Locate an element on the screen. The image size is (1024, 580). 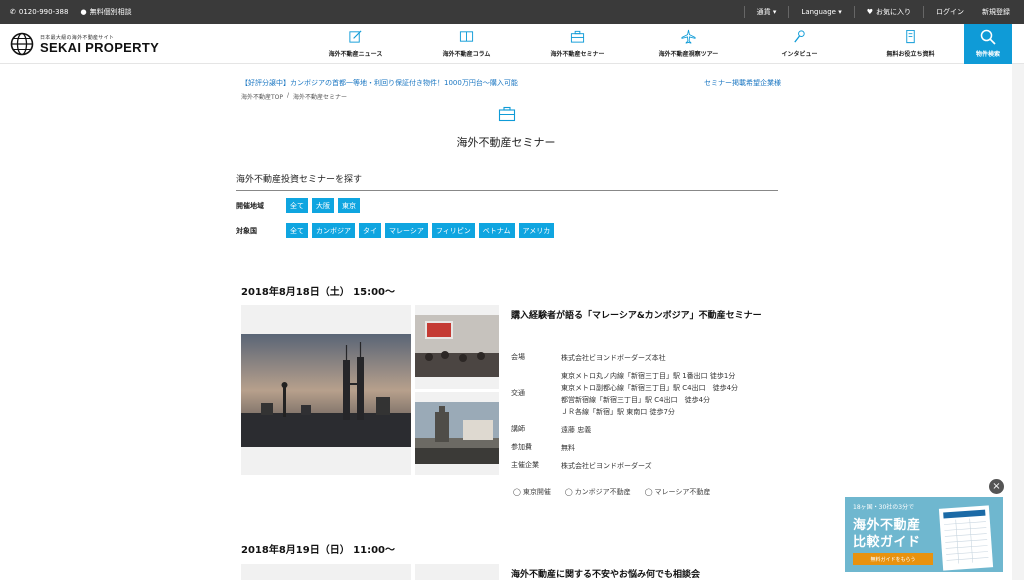
currency-dropdown: 通貨 ▾ is located at coordinates (766, 12).